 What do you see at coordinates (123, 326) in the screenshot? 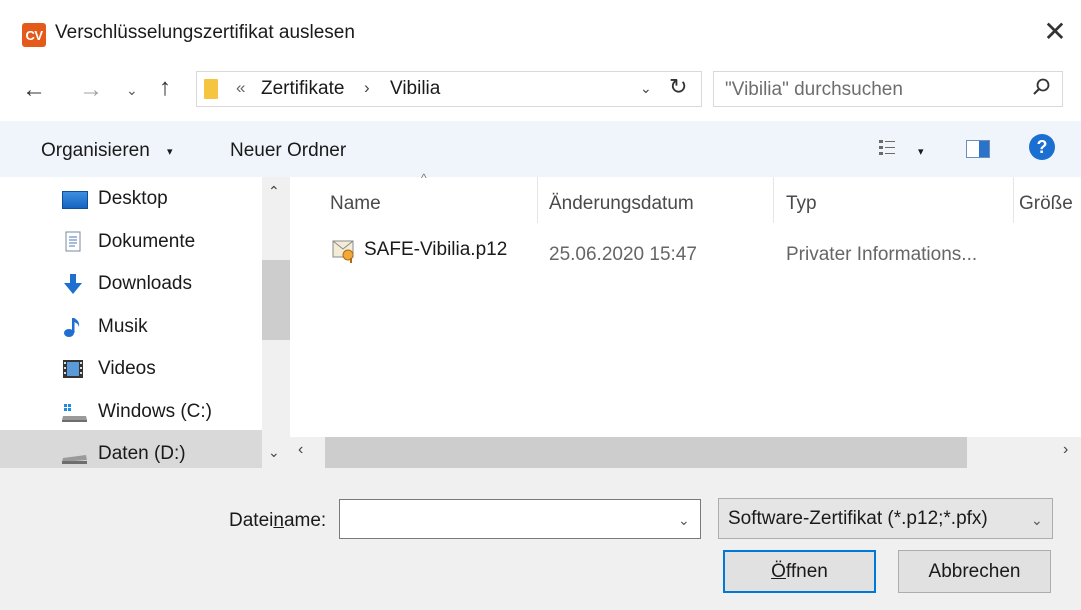
I see `sidebar-item-label: Musik` at bounding box center [123, 326].